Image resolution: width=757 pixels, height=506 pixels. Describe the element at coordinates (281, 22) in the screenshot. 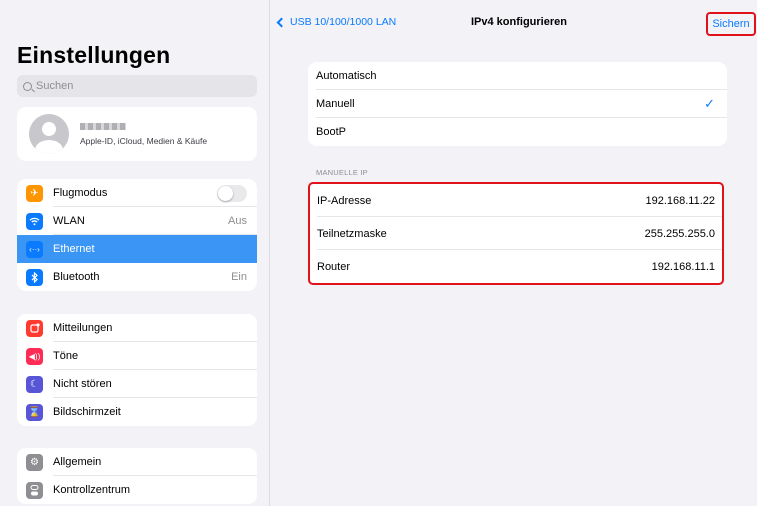

I see `chevron-left-icon` at that location.